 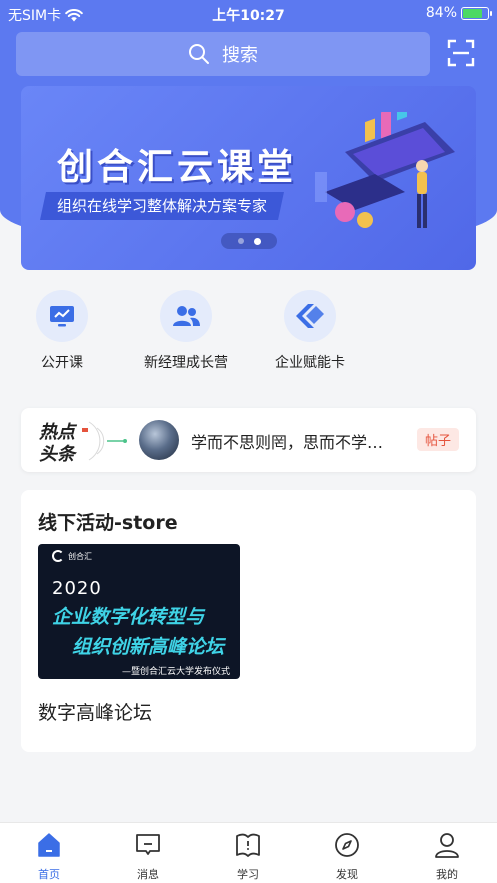 I want to click on quick-link-manager-camp: 新经理成长营, so click(x=186, y=331).